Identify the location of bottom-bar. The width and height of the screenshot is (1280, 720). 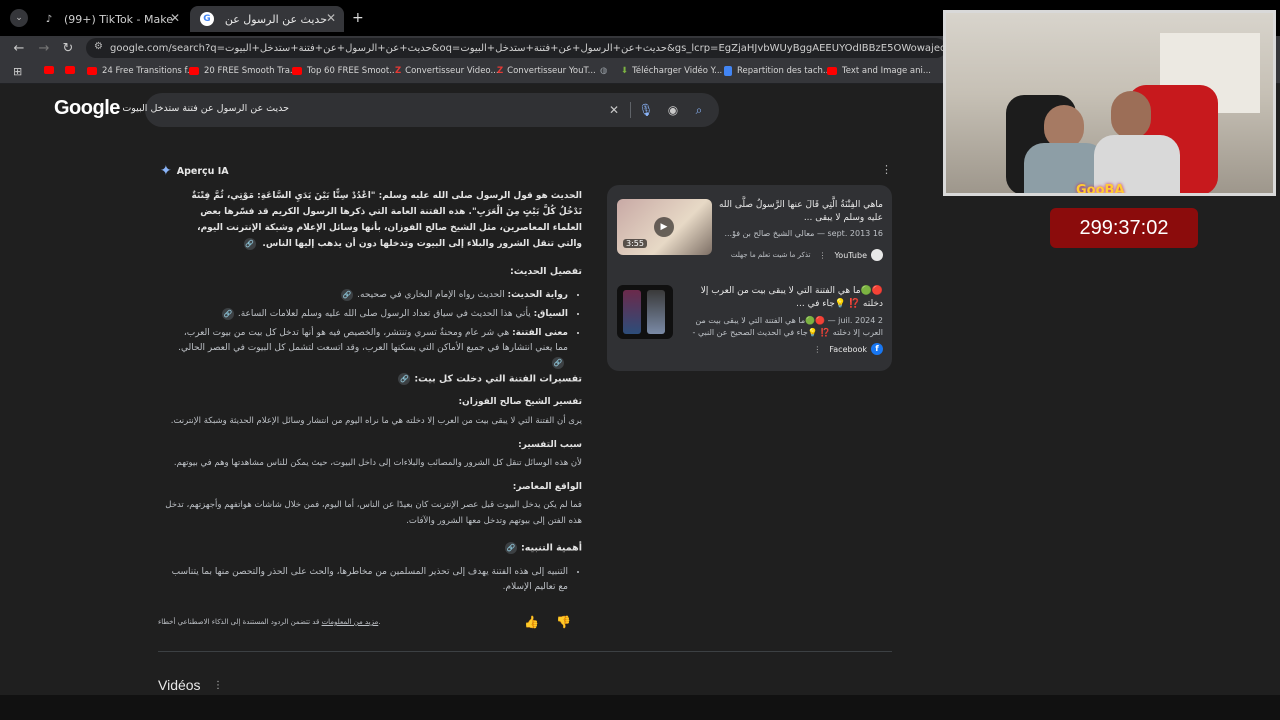
(640, 707).